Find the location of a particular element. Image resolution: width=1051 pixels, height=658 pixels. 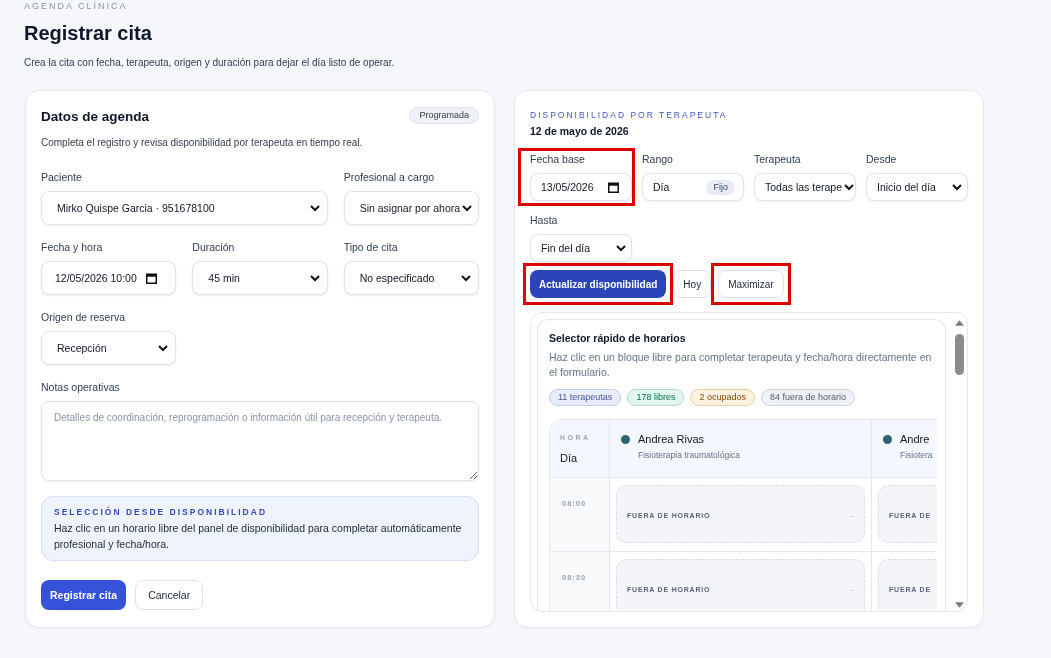

select-field: Todas las terape is located at coordinates (805, 187).